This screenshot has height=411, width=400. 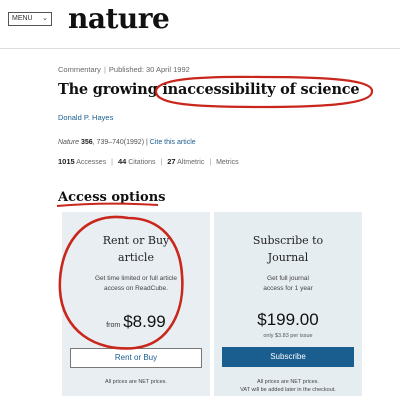 What do you see at coordinates (86, 142) in the screenshot?
I see `volume: 356` at bounding box center [86, 142].